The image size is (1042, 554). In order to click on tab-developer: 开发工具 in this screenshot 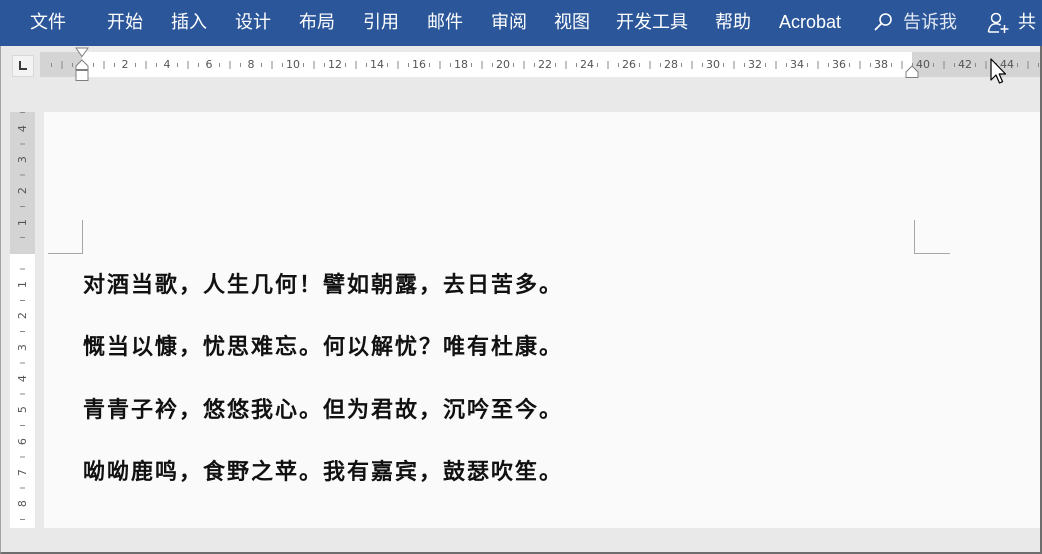, I will do `click(652, 23)`.